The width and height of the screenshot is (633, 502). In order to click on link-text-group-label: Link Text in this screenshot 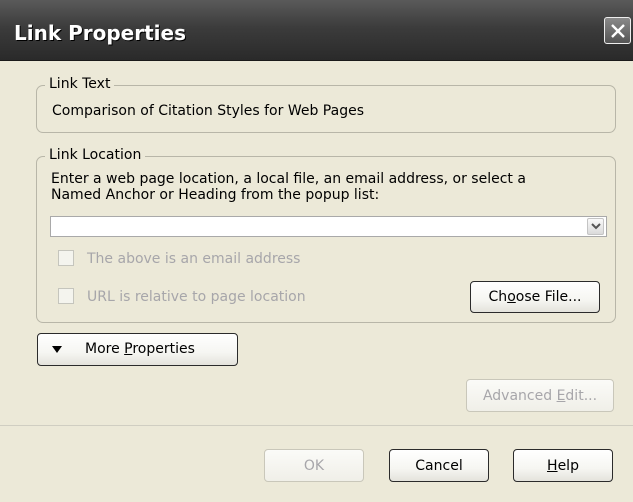, I will do `click(80, 84)`.